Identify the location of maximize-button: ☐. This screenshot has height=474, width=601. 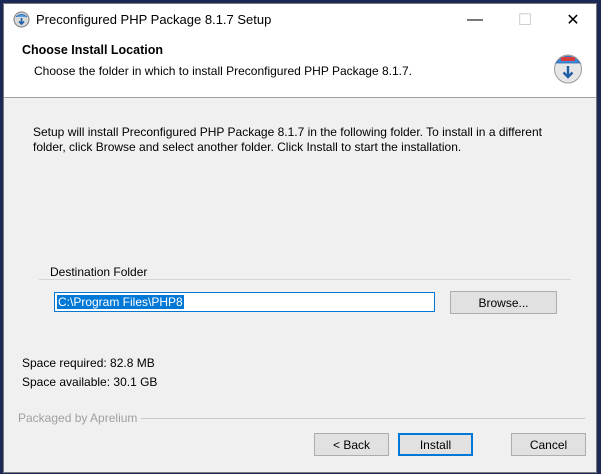
(525, 19).